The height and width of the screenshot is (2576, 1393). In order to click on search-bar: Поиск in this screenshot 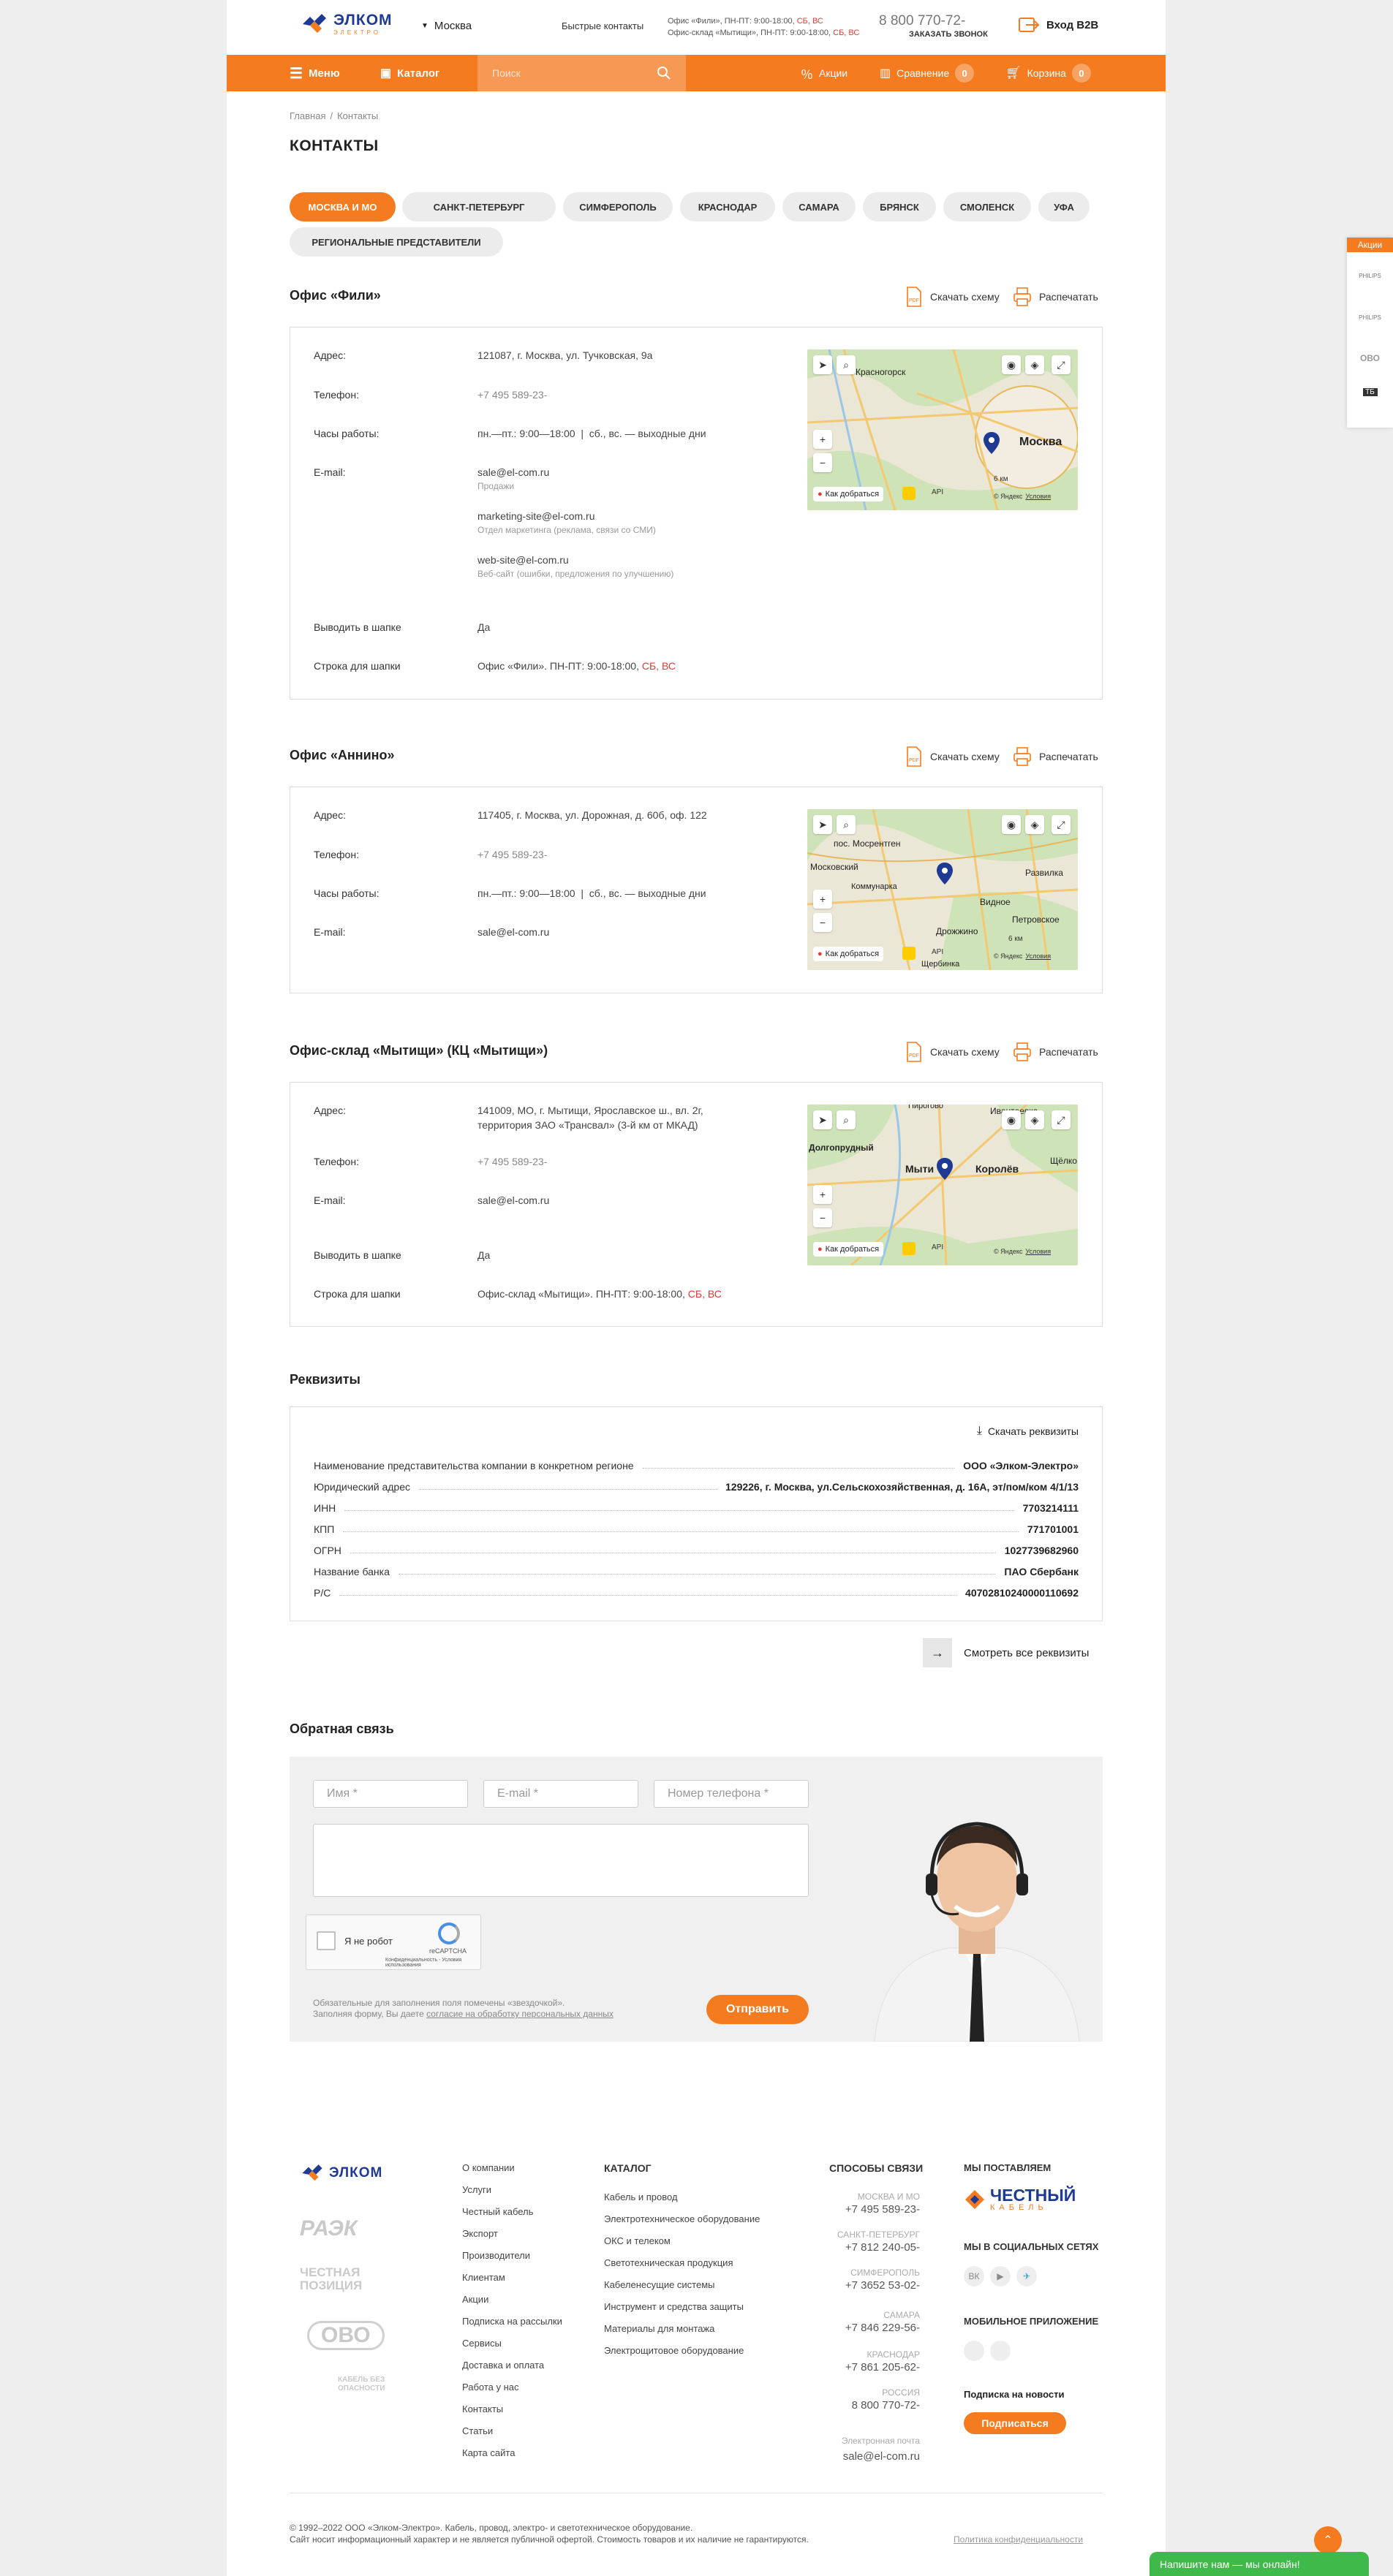, I will do `click(581, 73)`.